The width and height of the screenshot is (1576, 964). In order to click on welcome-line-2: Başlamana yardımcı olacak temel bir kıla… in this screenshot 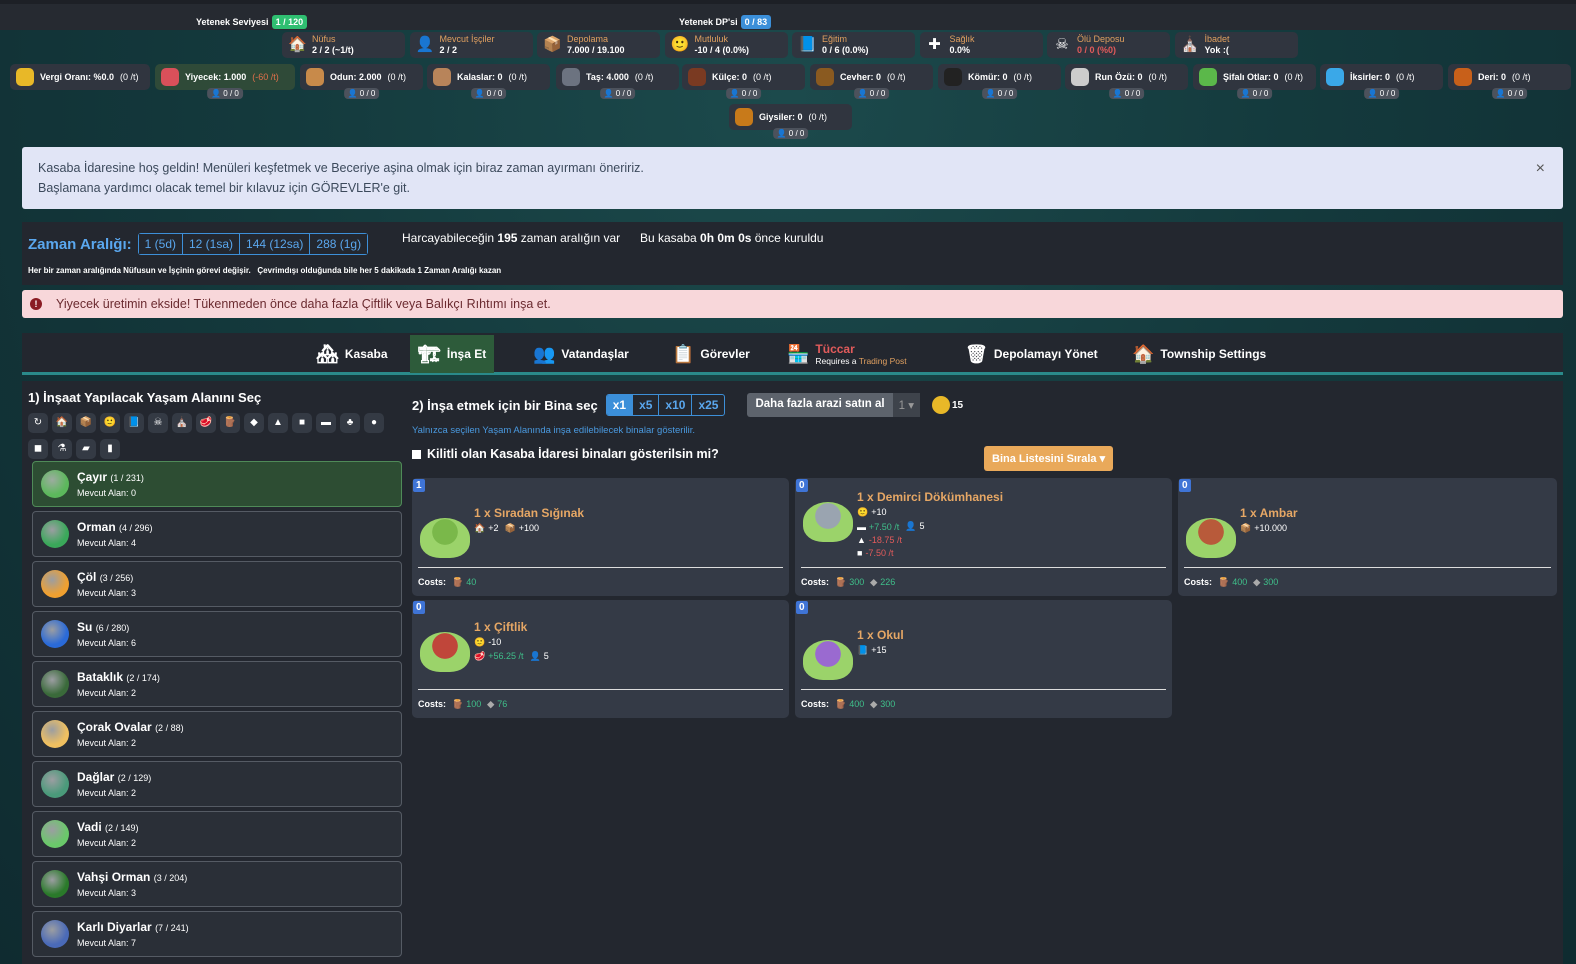, I will do `click(224, 188)`.